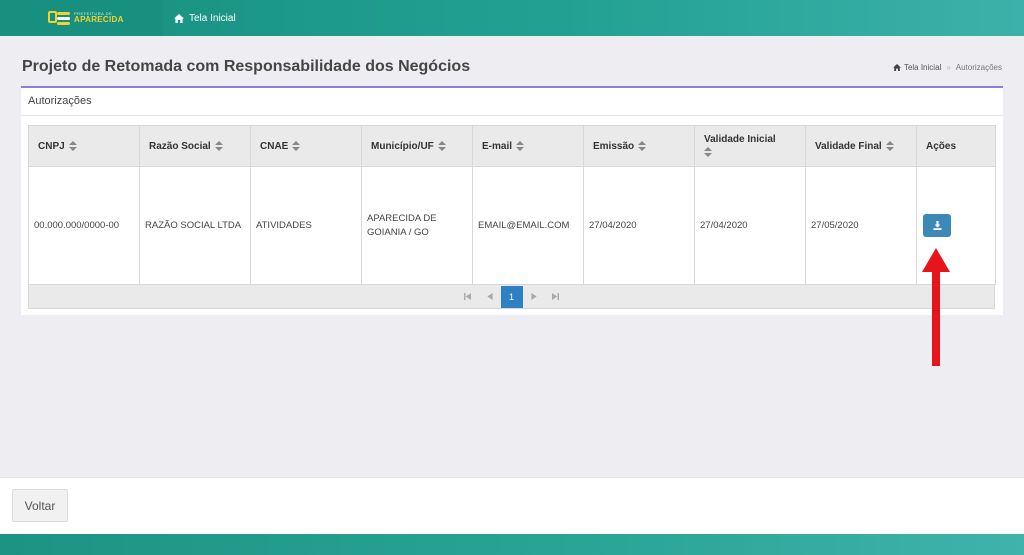 Image resolution: width=1024 pixels, height=555 pixels. Describe the element at coordinates (848, 146) in the screenshot. I see `column-label: Validade Final` at that location.